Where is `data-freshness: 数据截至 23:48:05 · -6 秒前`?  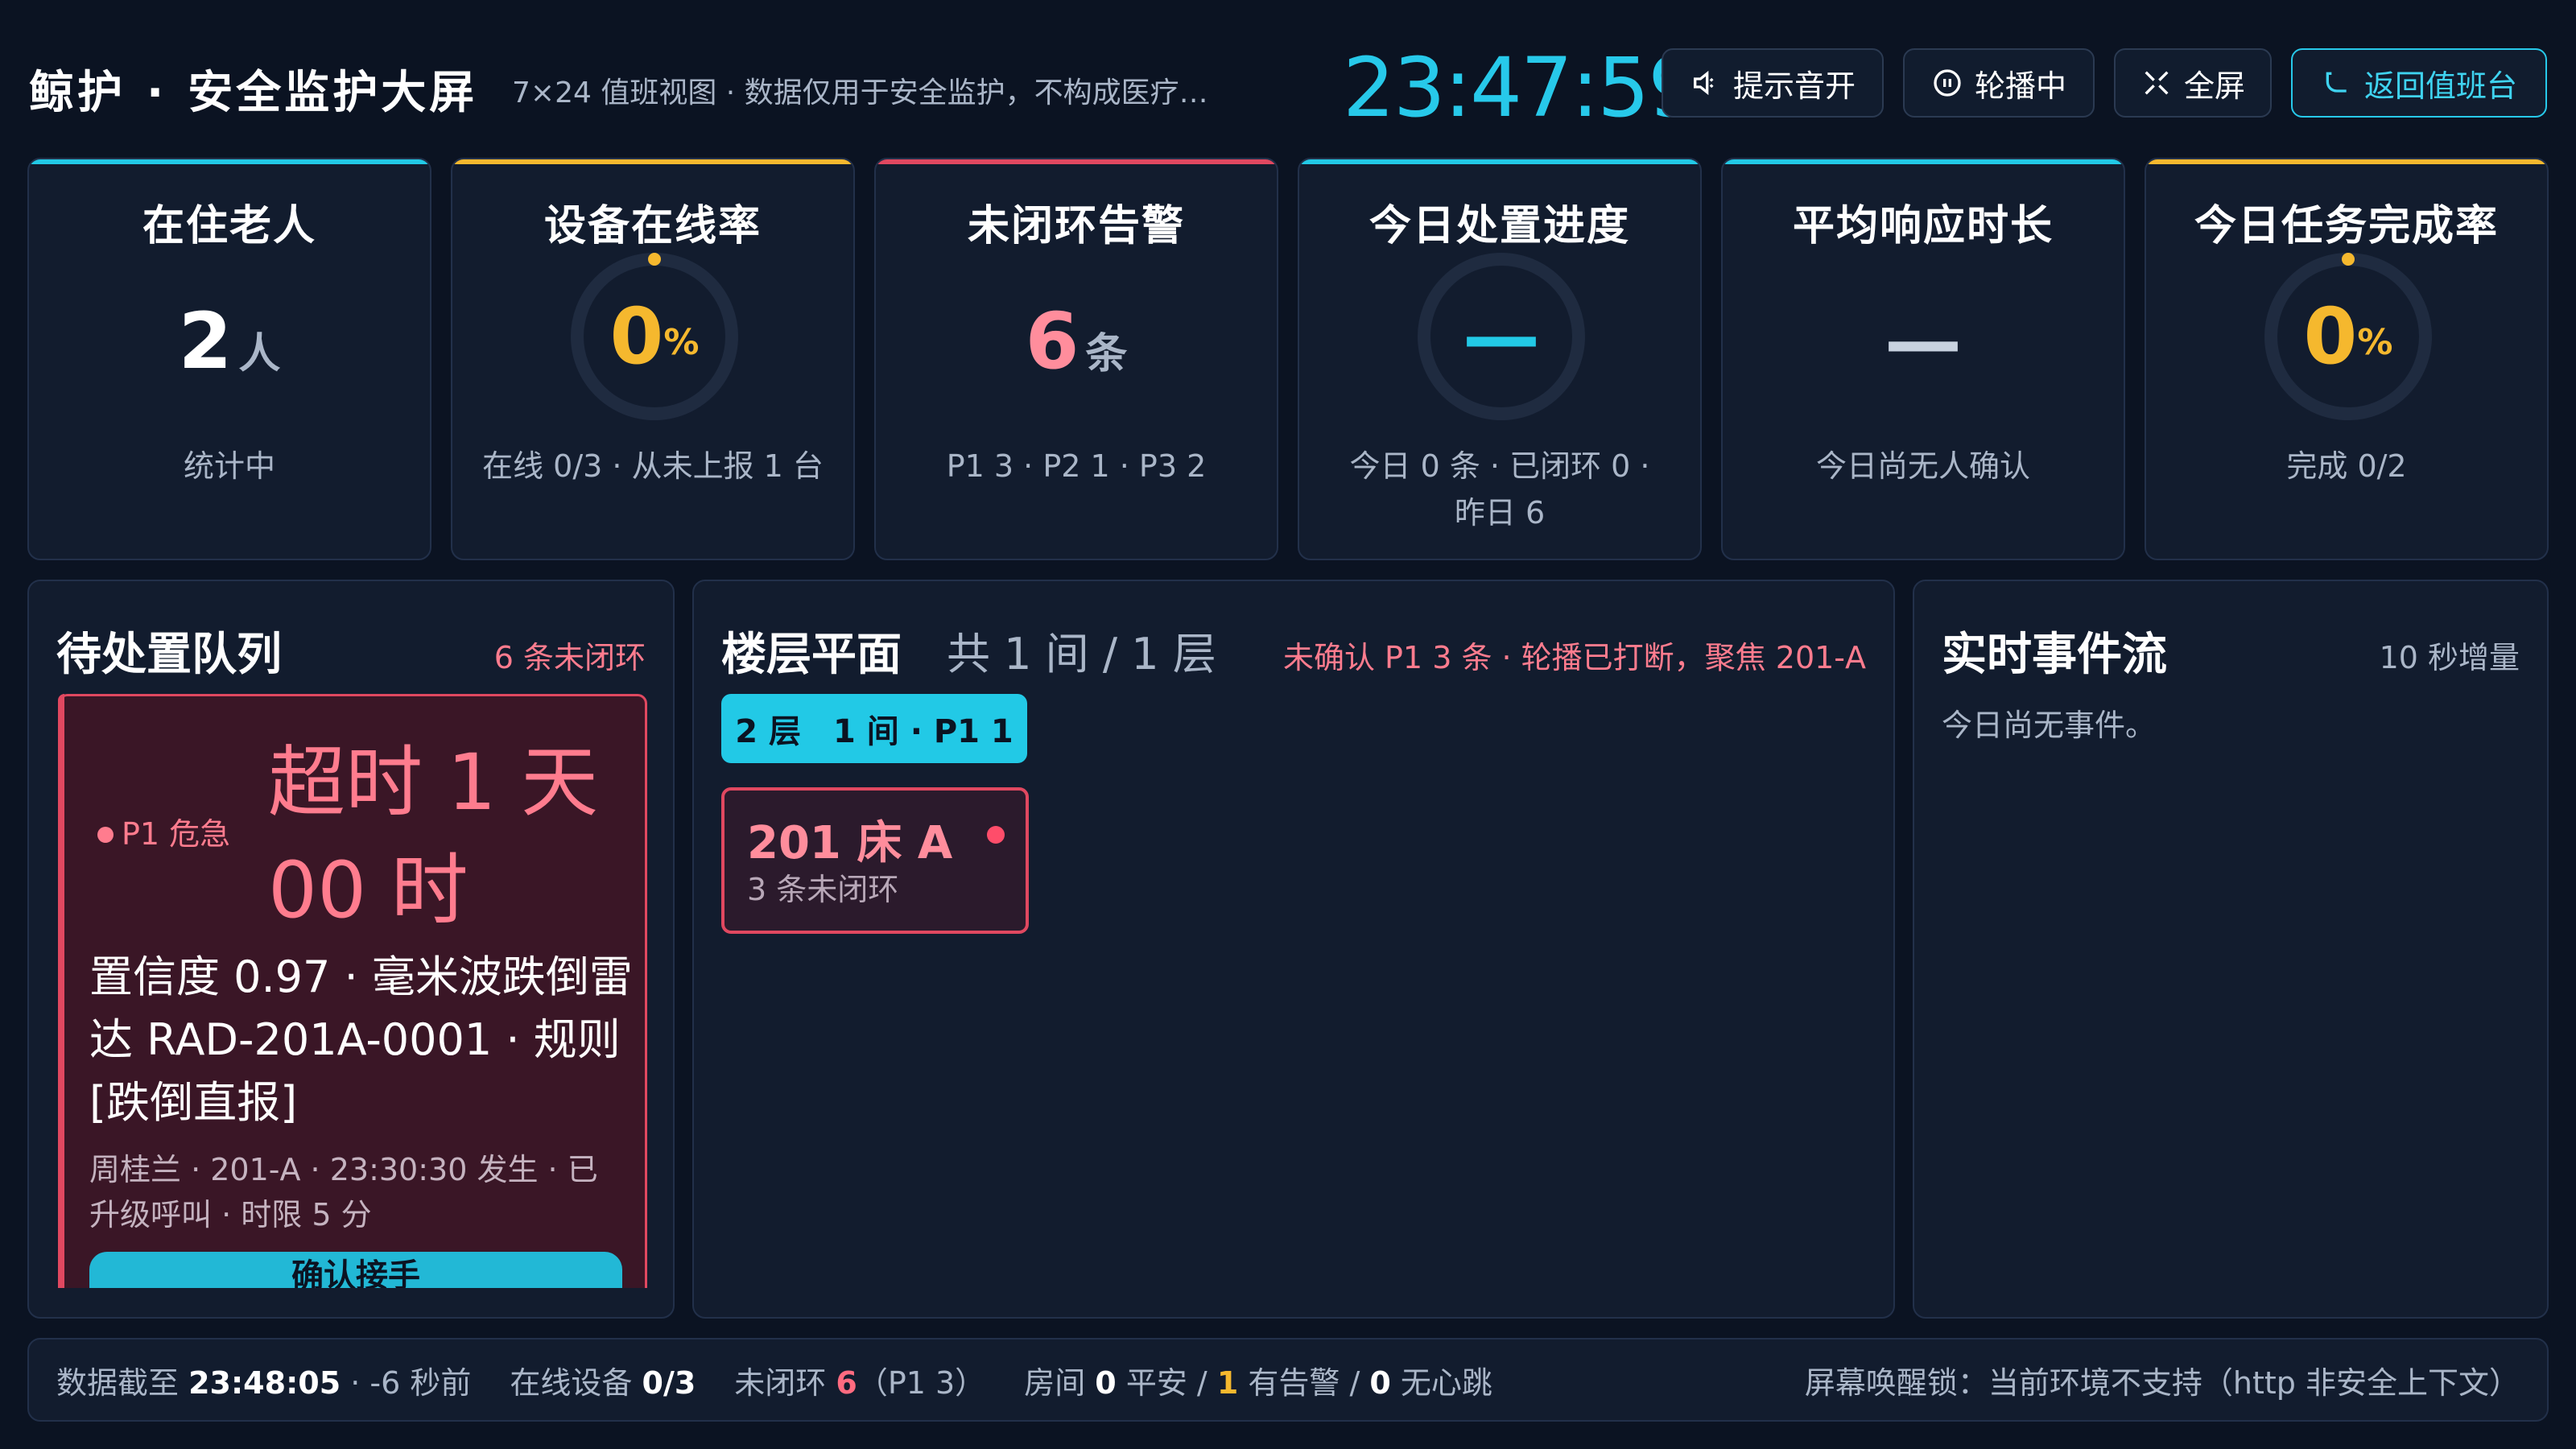
data-freshness: 数据截至 23:48:05 · -6 秒前 is located at coordinates (263, 1380).